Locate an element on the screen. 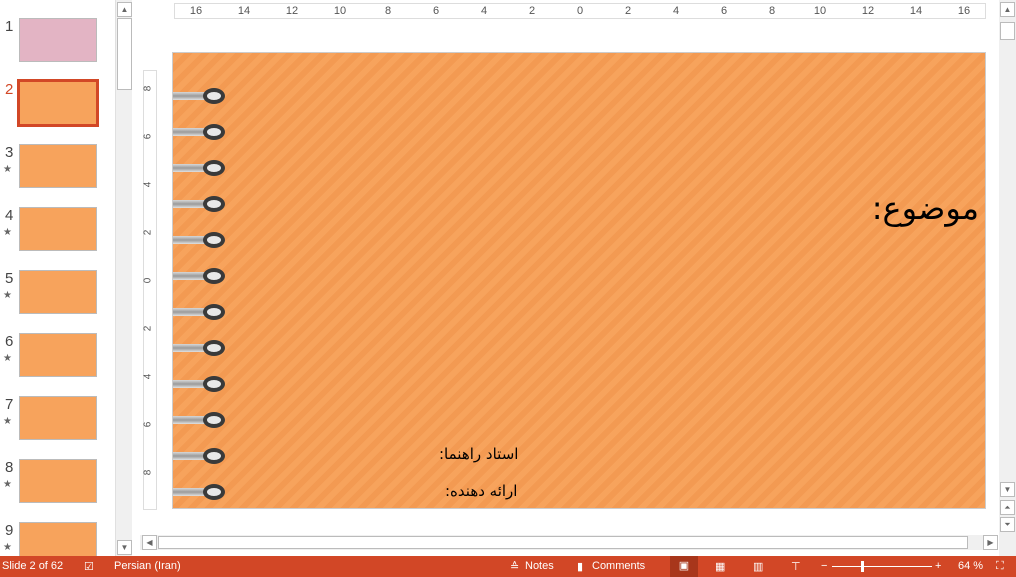 The image size is (1016, 577). horizontal-ruler: 16 14 12 10 8 6 4 2 0 2 4 6 8 10 12 14 16 is located at coordinates (580, 11).